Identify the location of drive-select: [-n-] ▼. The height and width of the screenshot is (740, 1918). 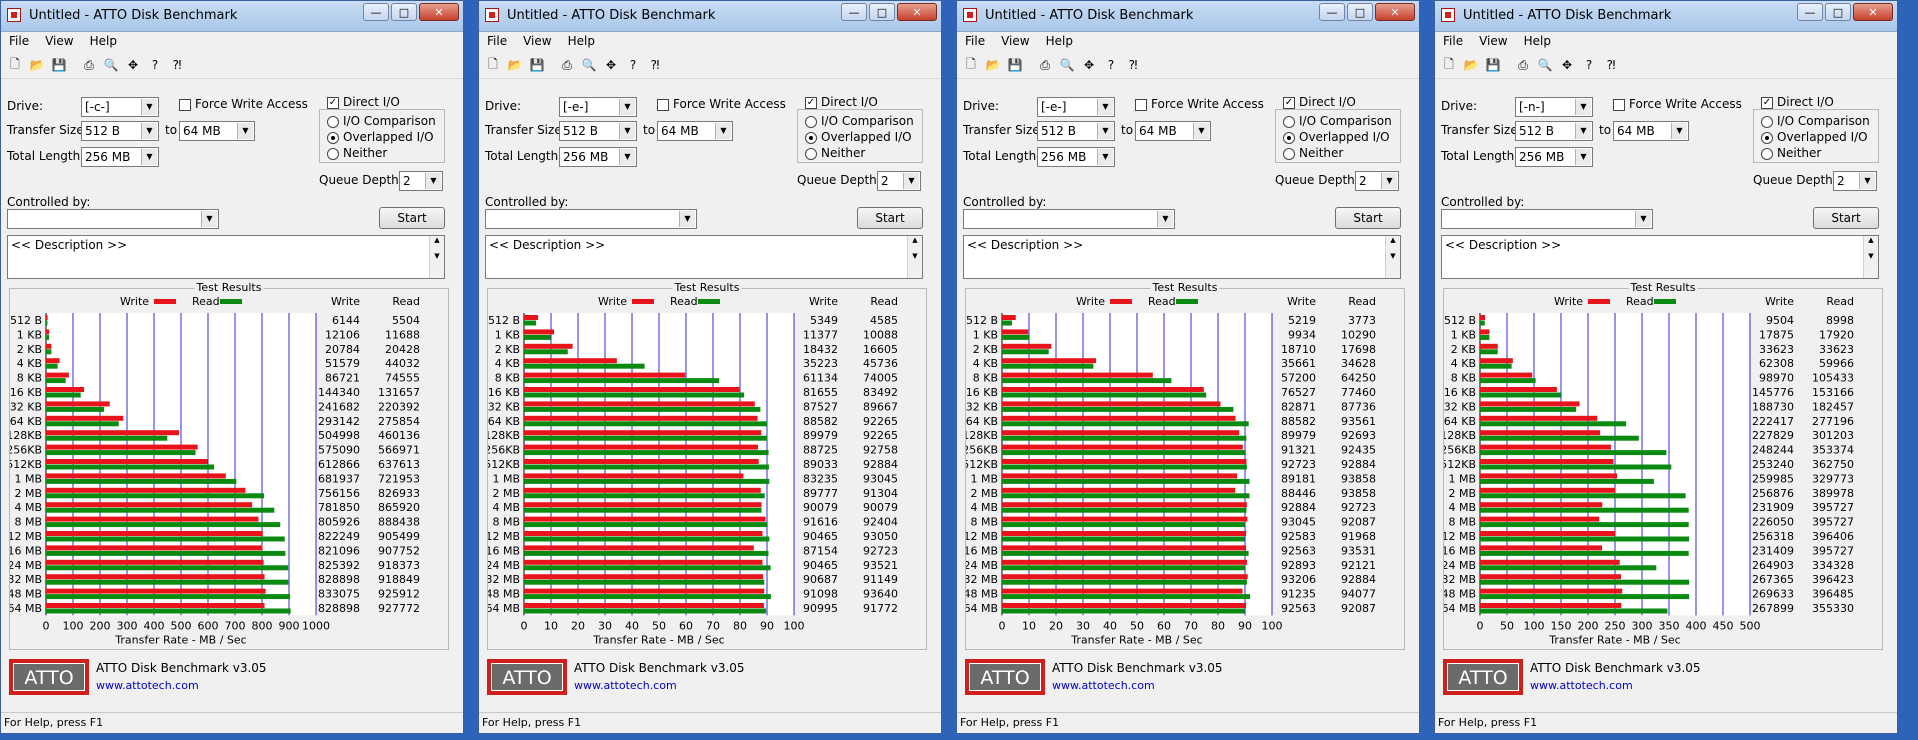
(1554, 107).